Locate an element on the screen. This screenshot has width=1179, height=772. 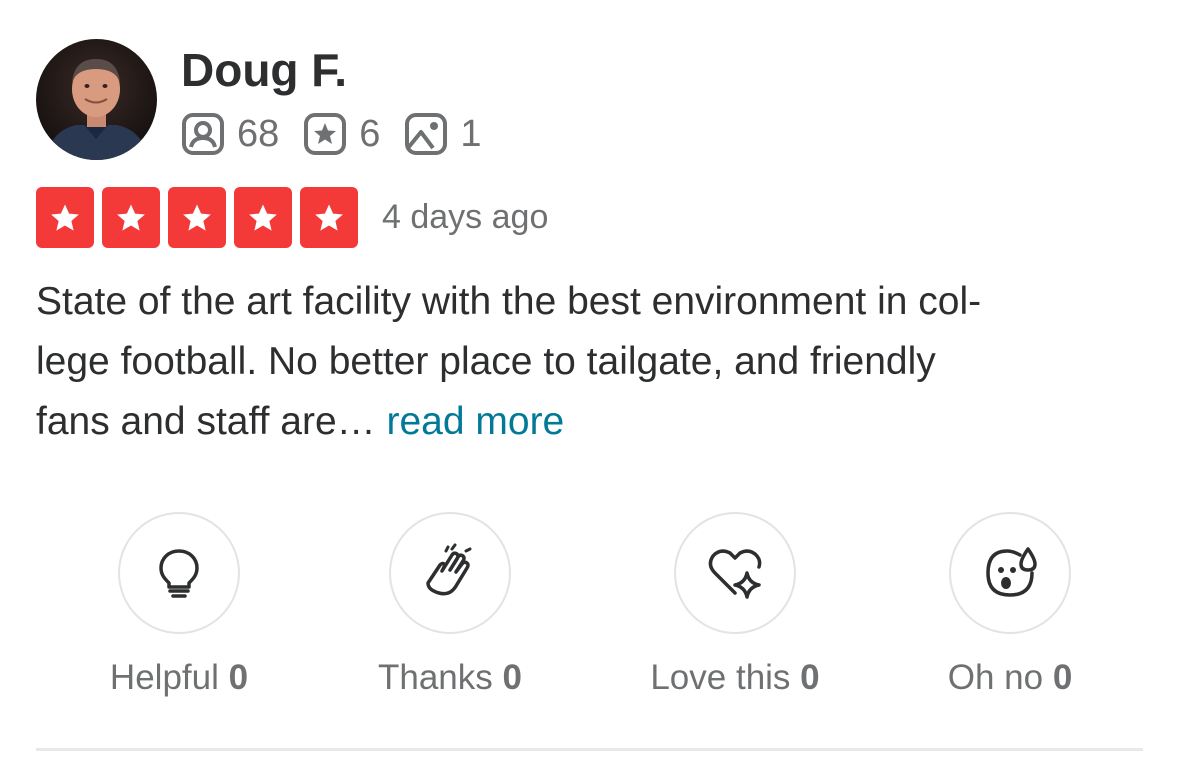
reaction-oh-no: Oh no 0 is located at coordinates (1010, 606).